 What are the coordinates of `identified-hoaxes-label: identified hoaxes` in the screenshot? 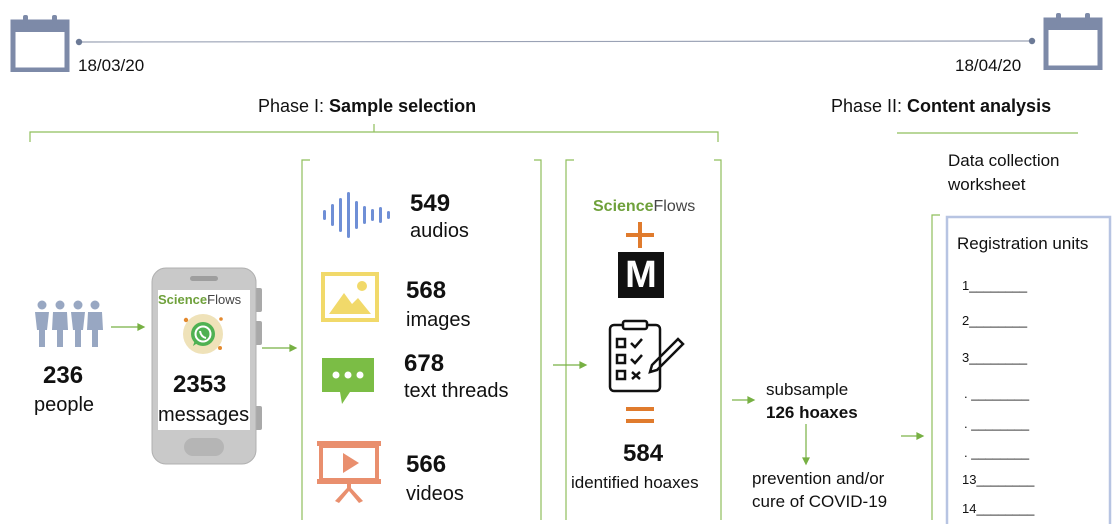 It's located at (635, 482).